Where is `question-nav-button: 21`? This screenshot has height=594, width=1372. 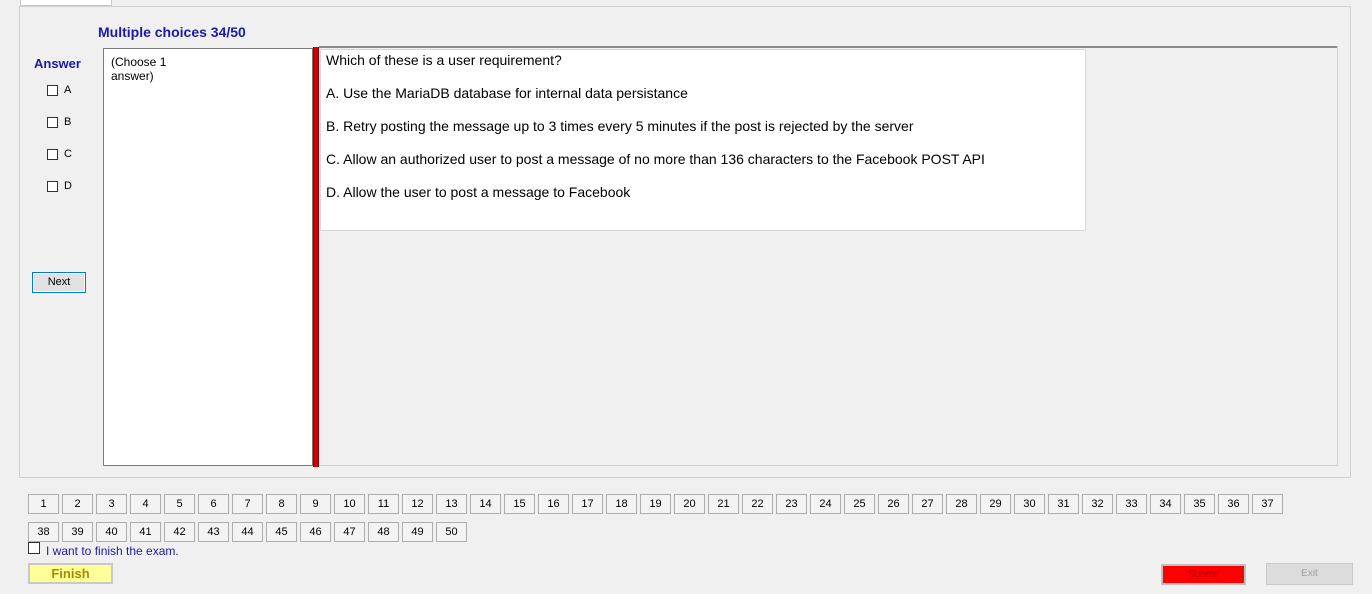
question-nav-button: 21 is located at coordinates (723, 504).